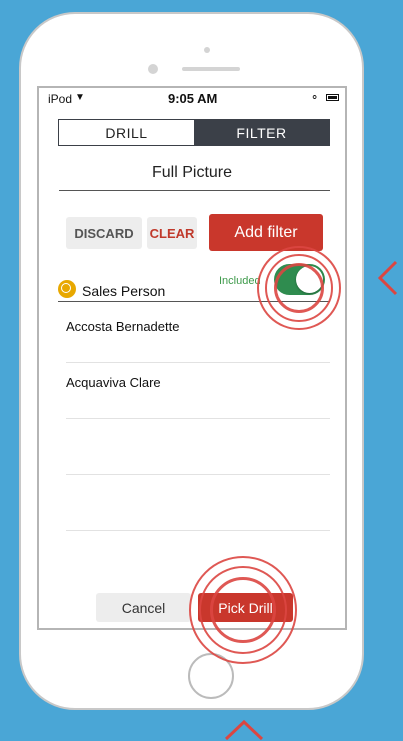 Image resolution: width=403 pixels, height=741 pixels. What do you see at coordinates (198, 391) in the screenshot?
I see `list-item: Acquaviva Clare` at bounding box center [198, 391].